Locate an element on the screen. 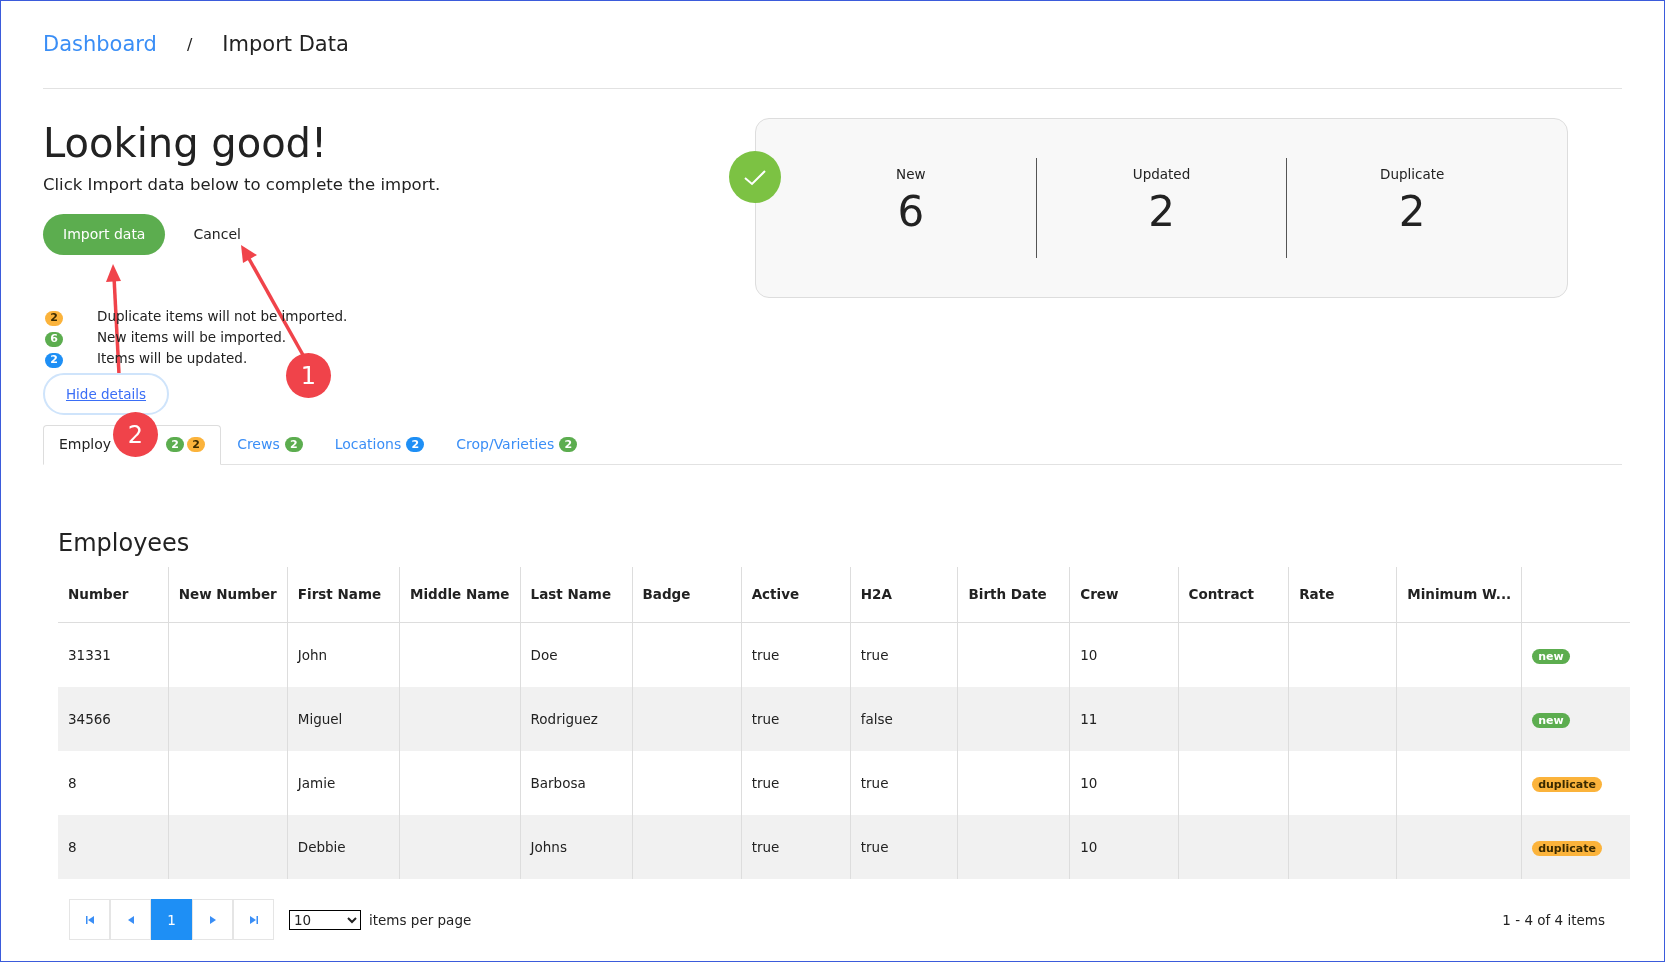 The height and width of the screenshot is (962, 1665). column-header: Number is located at coordinates (113, 594).